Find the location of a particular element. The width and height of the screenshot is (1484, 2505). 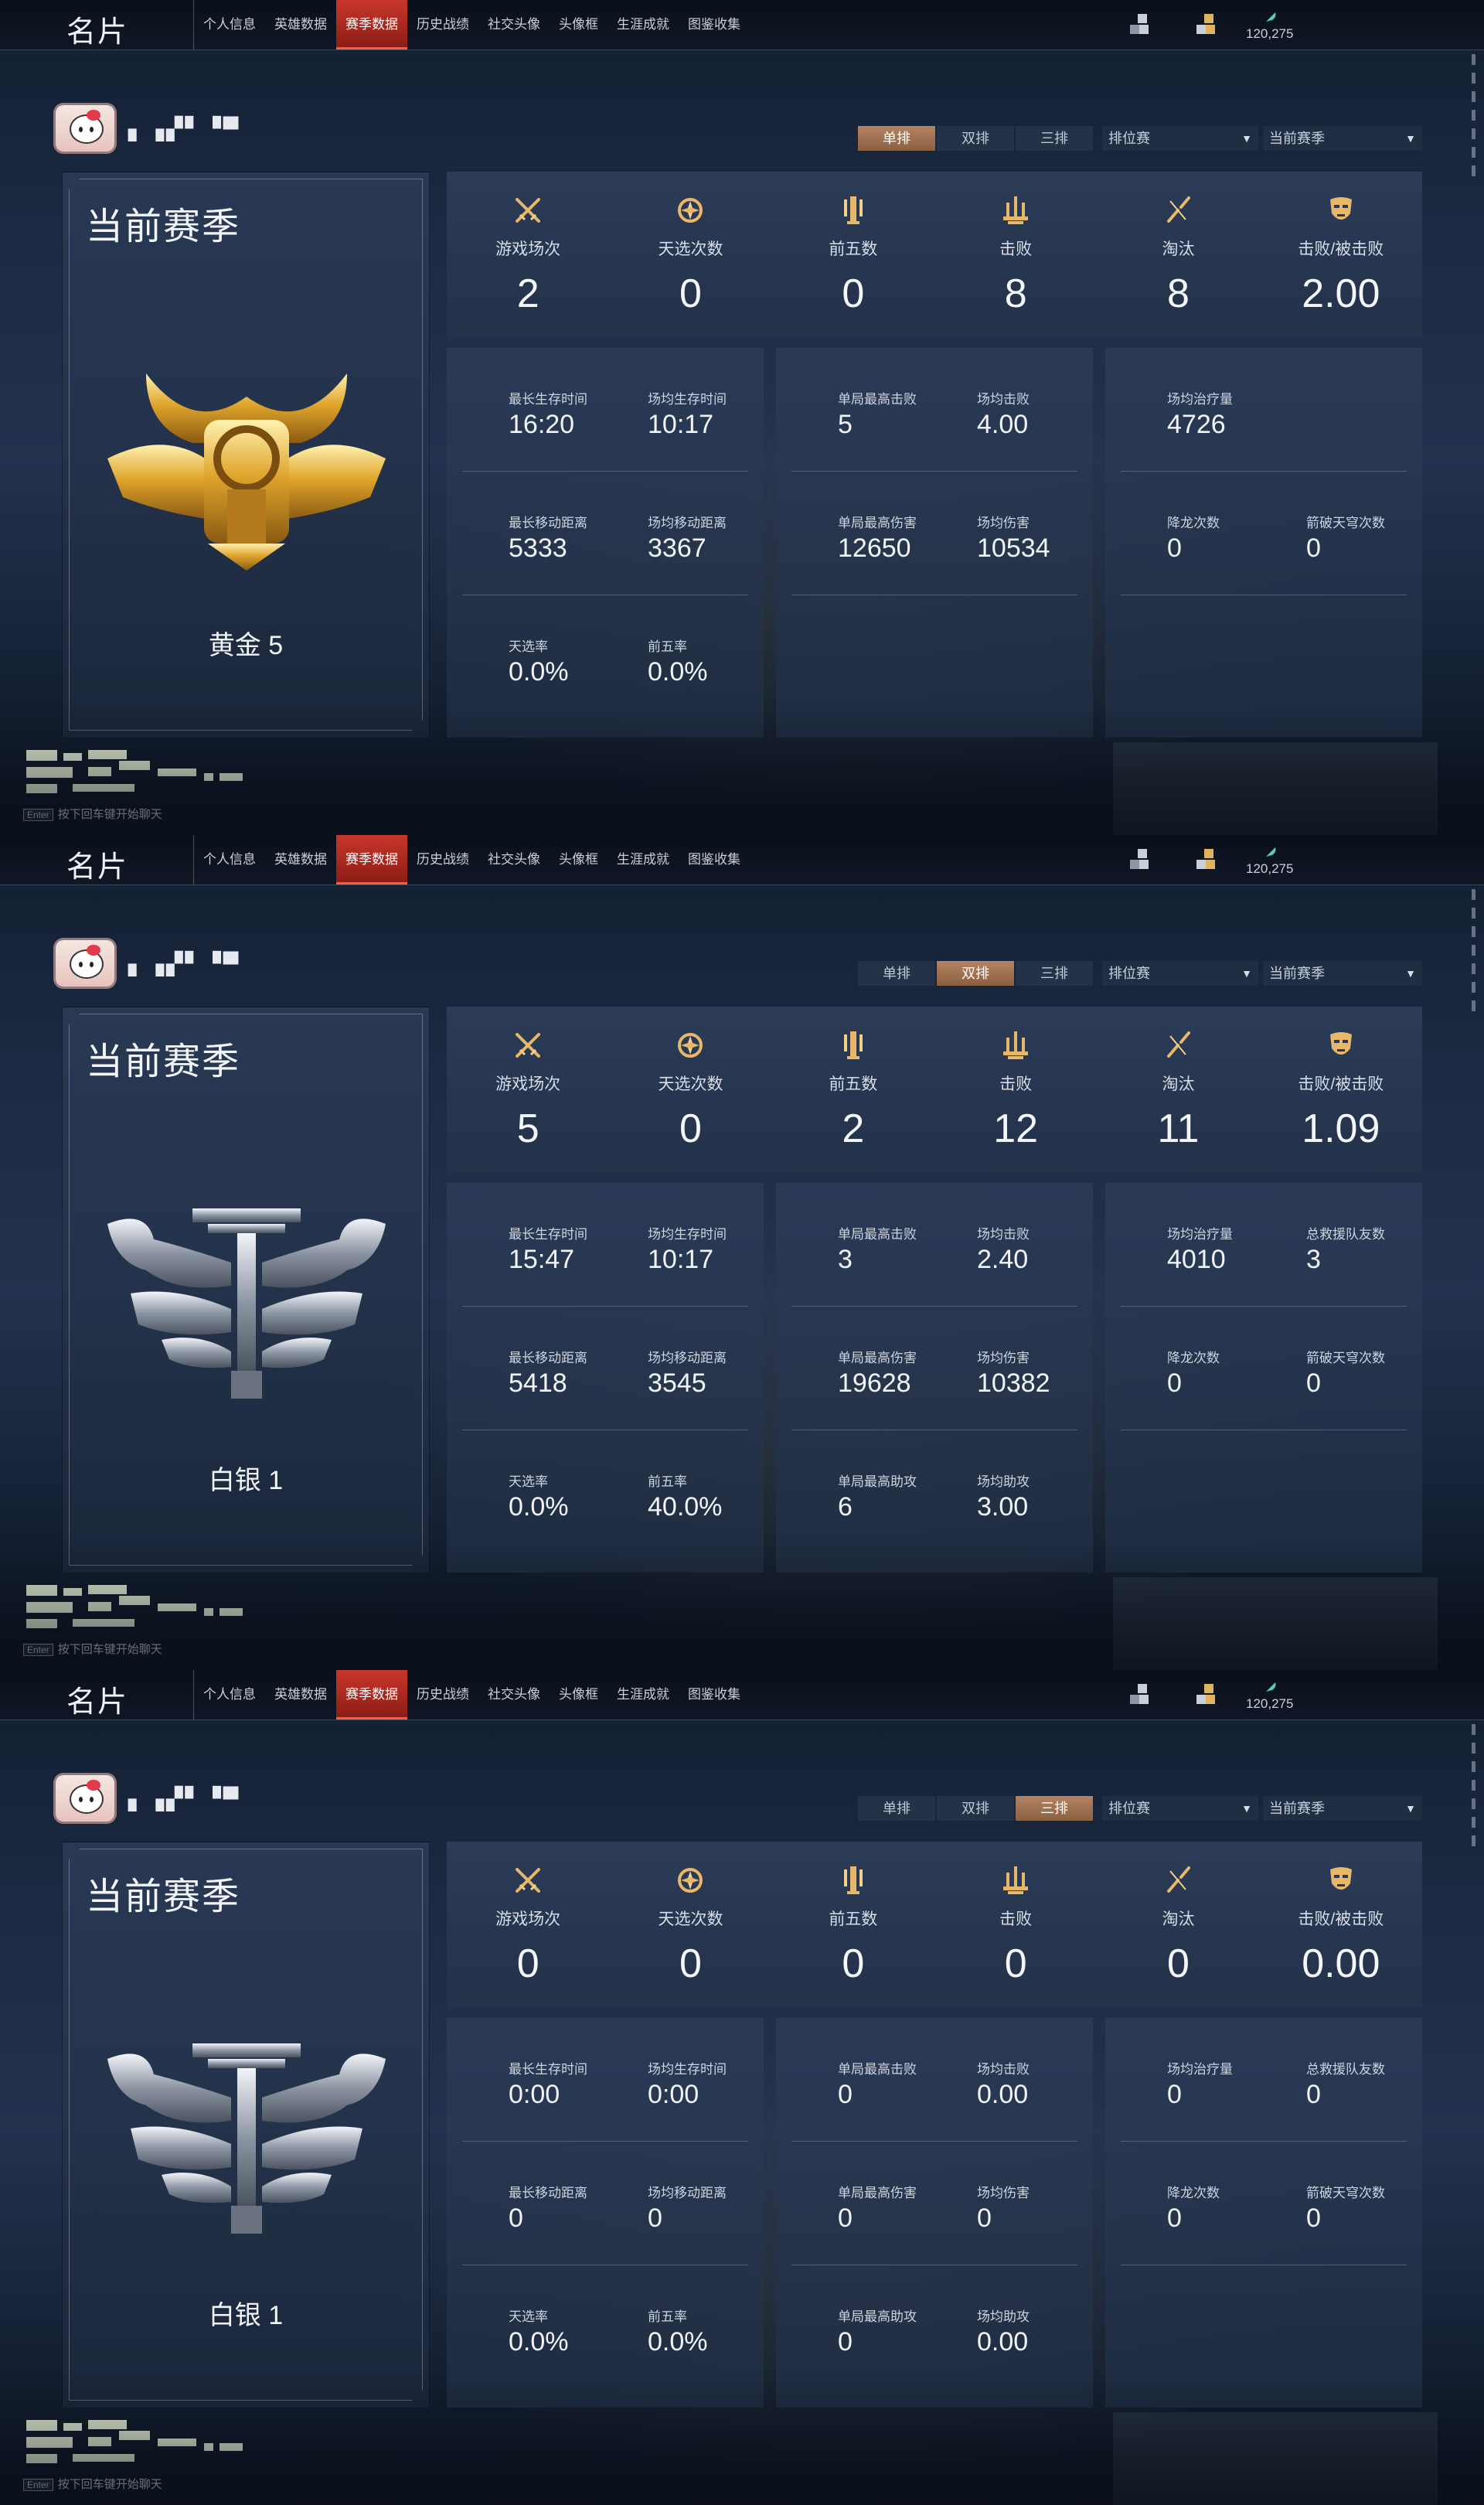

stat-label: 场均治疗量 is located at coordinates (1200, 2069).